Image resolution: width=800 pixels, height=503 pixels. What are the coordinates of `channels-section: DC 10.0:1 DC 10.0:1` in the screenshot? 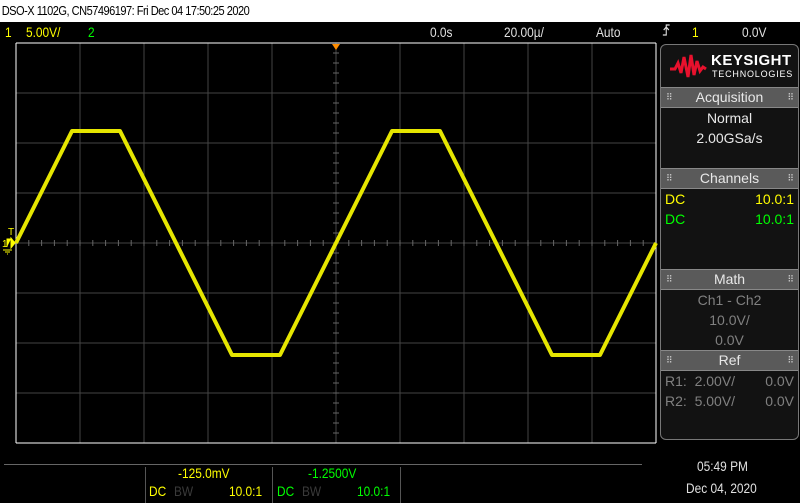 It's located at (729, 229).